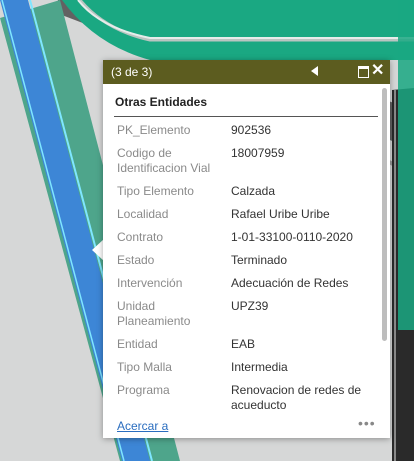 The image size is (414, 461). Describe the element at coordinates (246, 72) in the screenshot. I see `popup-titlebar: (3 de 3) ✕` at that location.